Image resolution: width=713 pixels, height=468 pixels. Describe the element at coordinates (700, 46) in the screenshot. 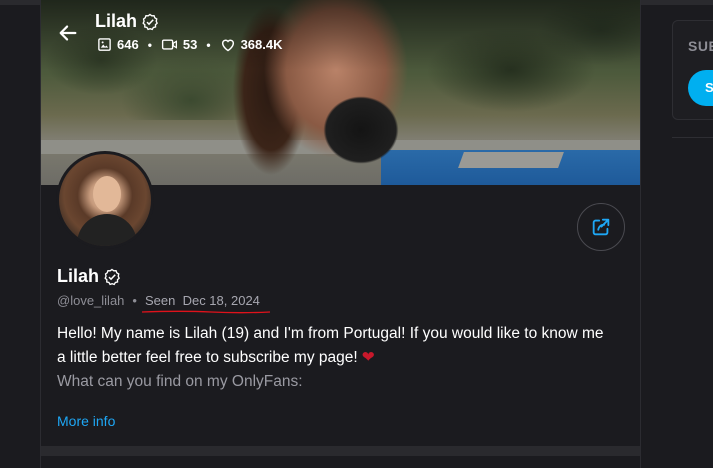

I see `subscription-title: SUB` at that location.